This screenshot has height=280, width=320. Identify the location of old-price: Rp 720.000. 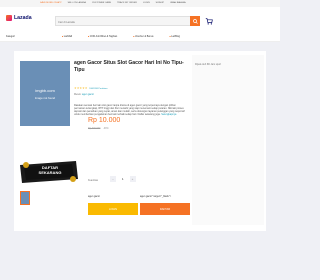
(94, 128).